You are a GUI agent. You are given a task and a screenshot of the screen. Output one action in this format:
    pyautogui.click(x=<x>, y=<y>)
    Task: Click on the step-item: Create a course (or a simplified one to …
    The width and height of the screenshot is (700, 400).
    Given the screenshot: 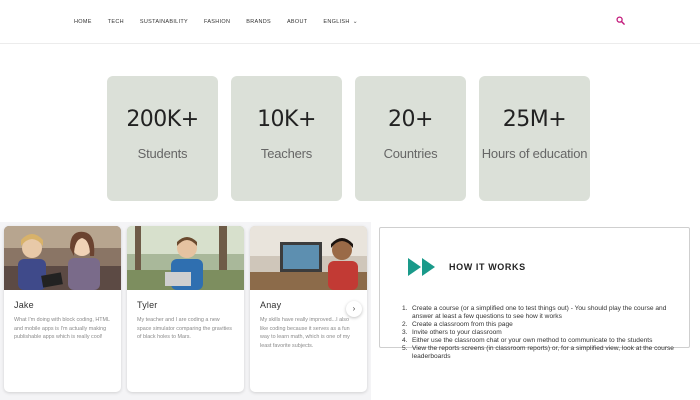 What is the action you would take?
    pyautogui.click(x=544, y=313)
    